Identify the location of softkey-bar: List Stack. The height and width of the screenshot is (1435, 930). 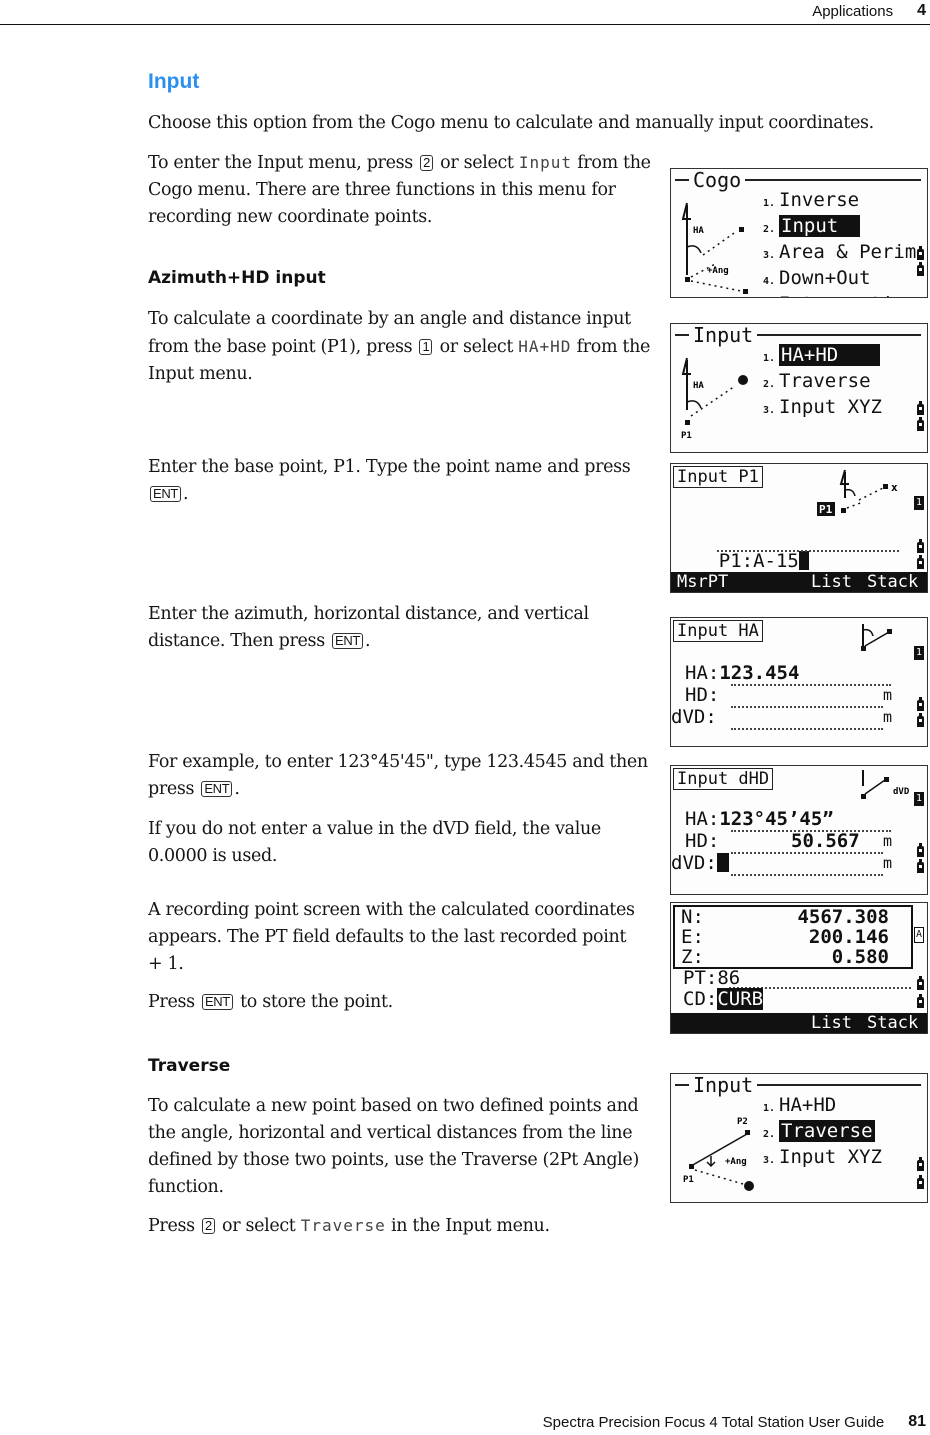
(799, 1023).